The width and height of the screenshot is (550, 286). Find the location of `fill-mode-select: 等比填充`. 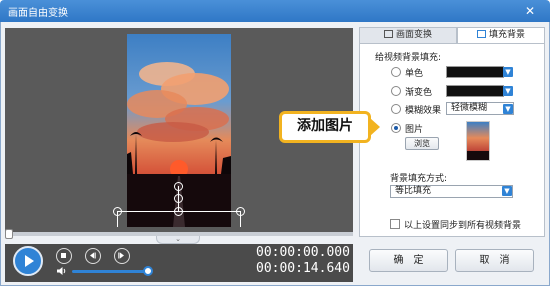

fill-mode-select: 等比填充 is located at coordinates (451, 191).